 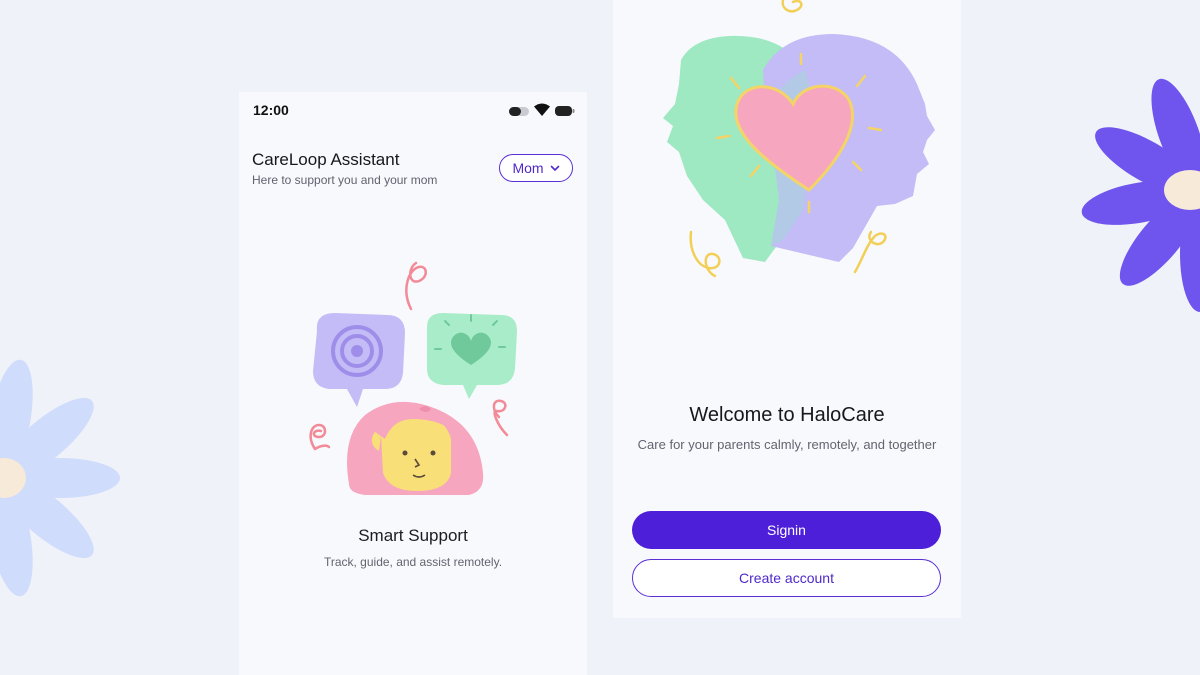 What do you see at coordinates (413, 562) in the screenshot?
I see `onboarding-subtitle: Track, guide, and assist remotely.` at bounding box center [413, 562].